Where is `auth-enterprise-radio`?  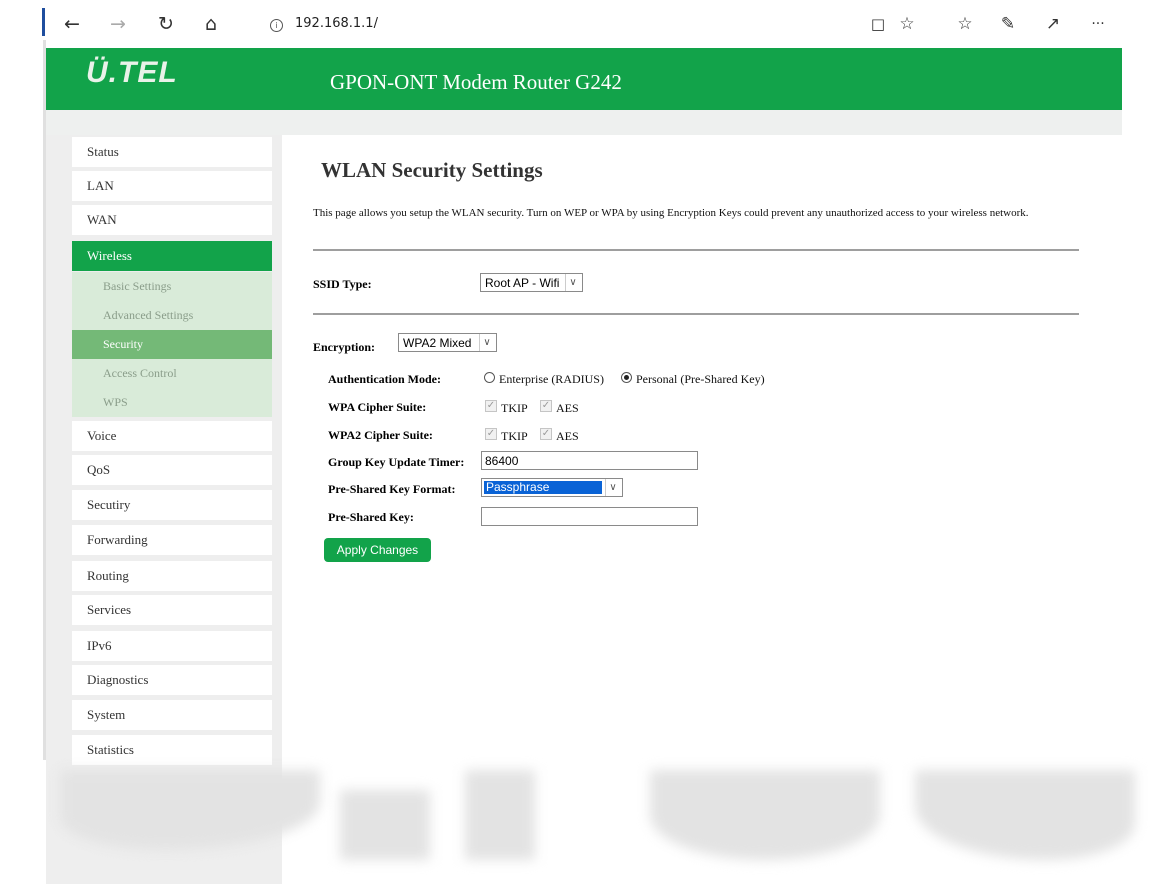 auth-enterprise-radio is located at coordinates (489, 377).